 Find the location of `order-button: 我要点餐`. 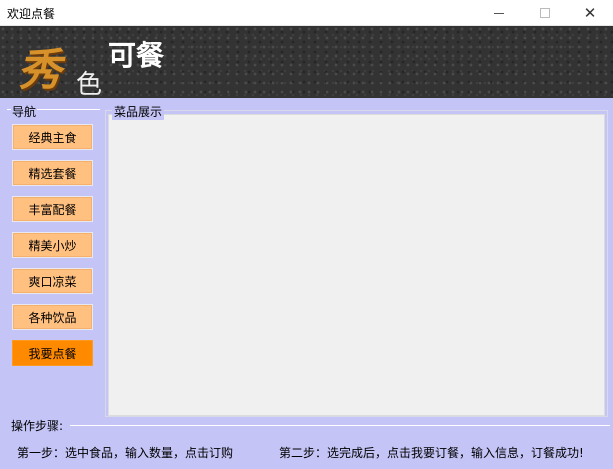

order-button: 我要点餐 is located at coordinates (52, 353).